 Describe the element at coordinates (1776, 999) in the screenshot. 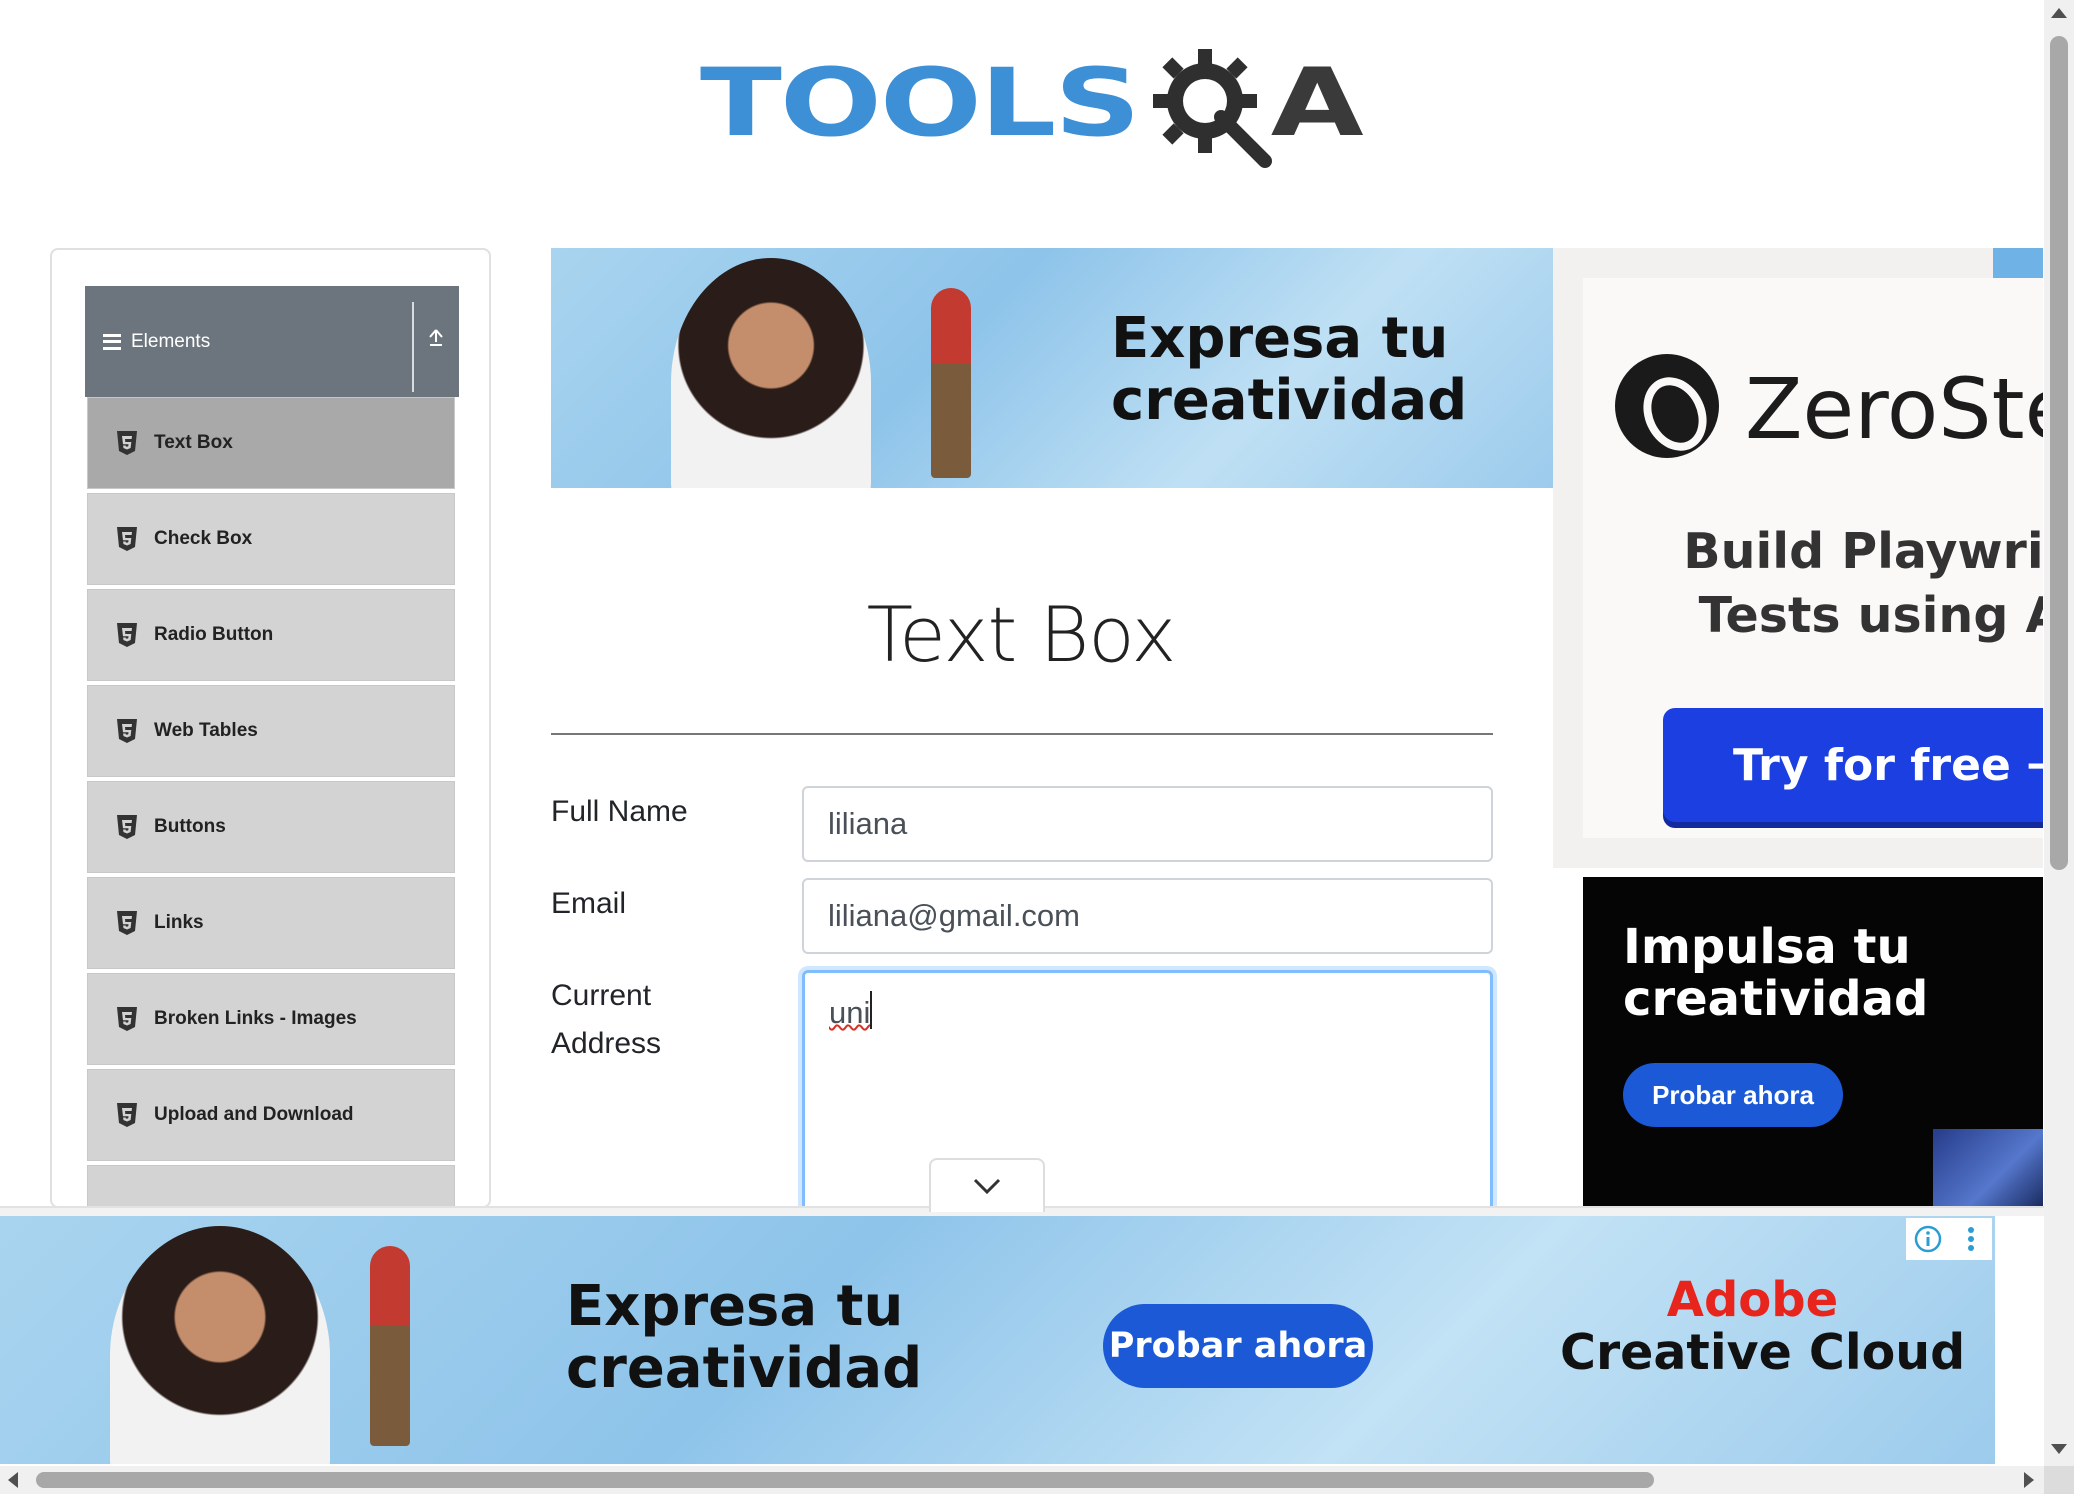

I see `adobe-ad-line2: creatividad` at that location.